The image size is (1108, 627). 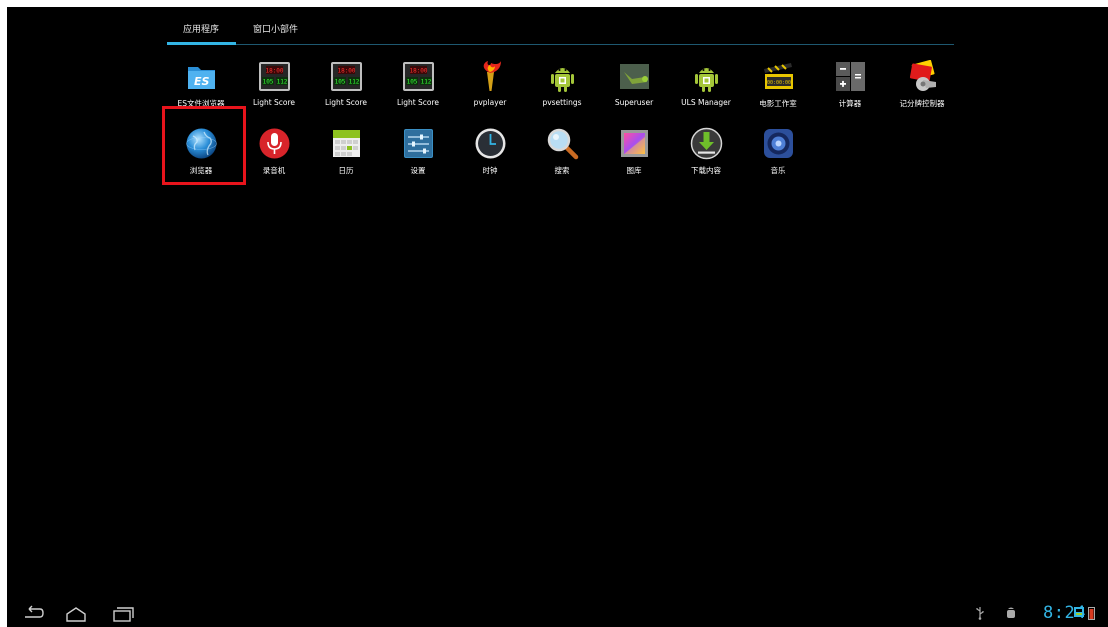 What do you see at coordinates (562, 143) in the screenshot?
I see `magnifier-icon` at bounding box center [562, 143].